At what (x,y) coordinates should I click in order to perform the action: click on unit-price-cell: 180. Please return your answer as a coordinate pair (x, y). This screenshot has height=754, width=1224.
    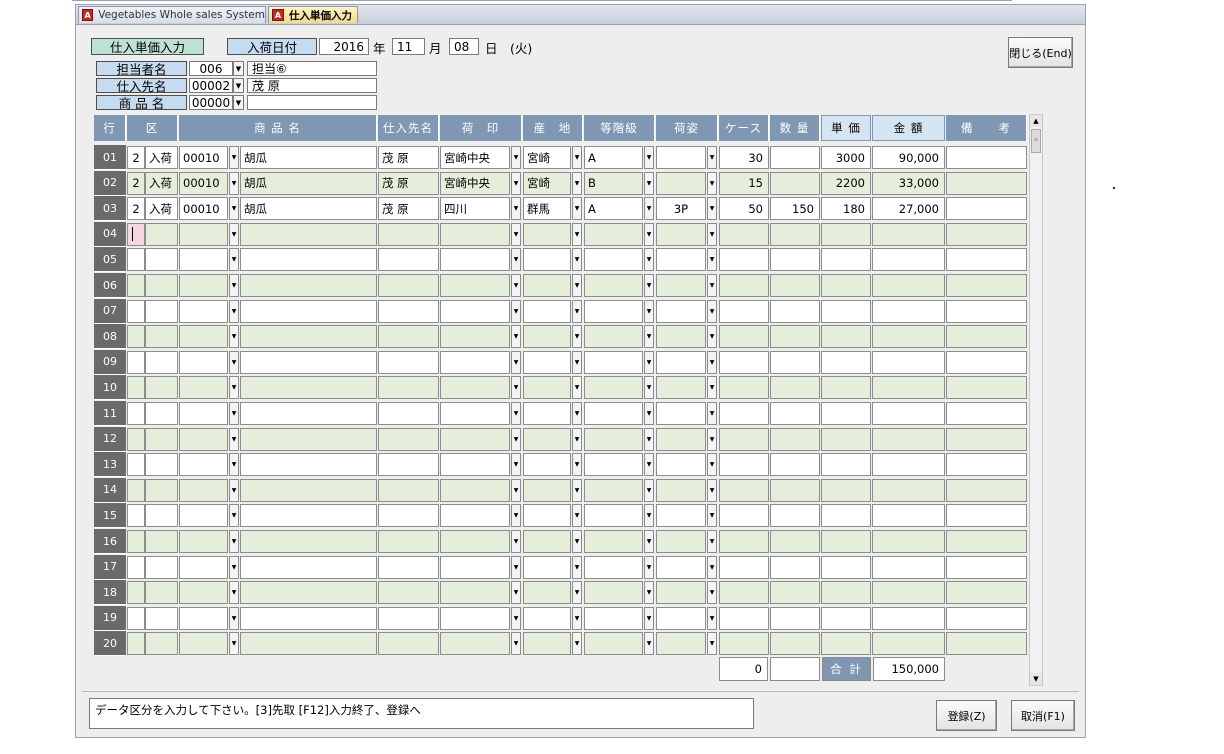
    Looking at the image, I should click on (846, 209).